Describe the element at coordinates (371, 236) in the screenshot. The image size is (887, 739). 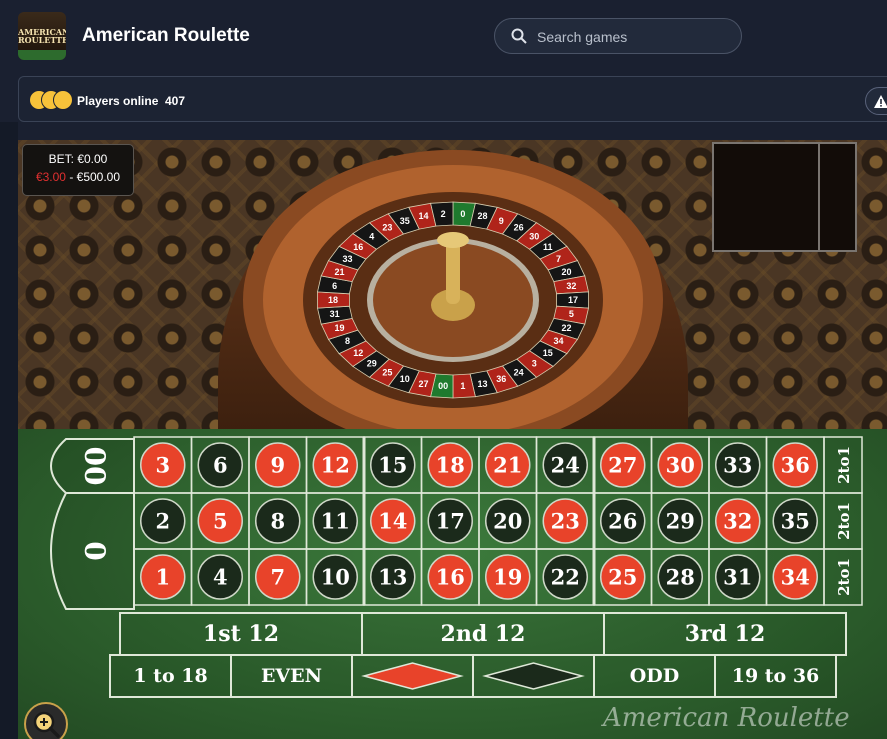
I see `wheel-number-4: 4` at that location.